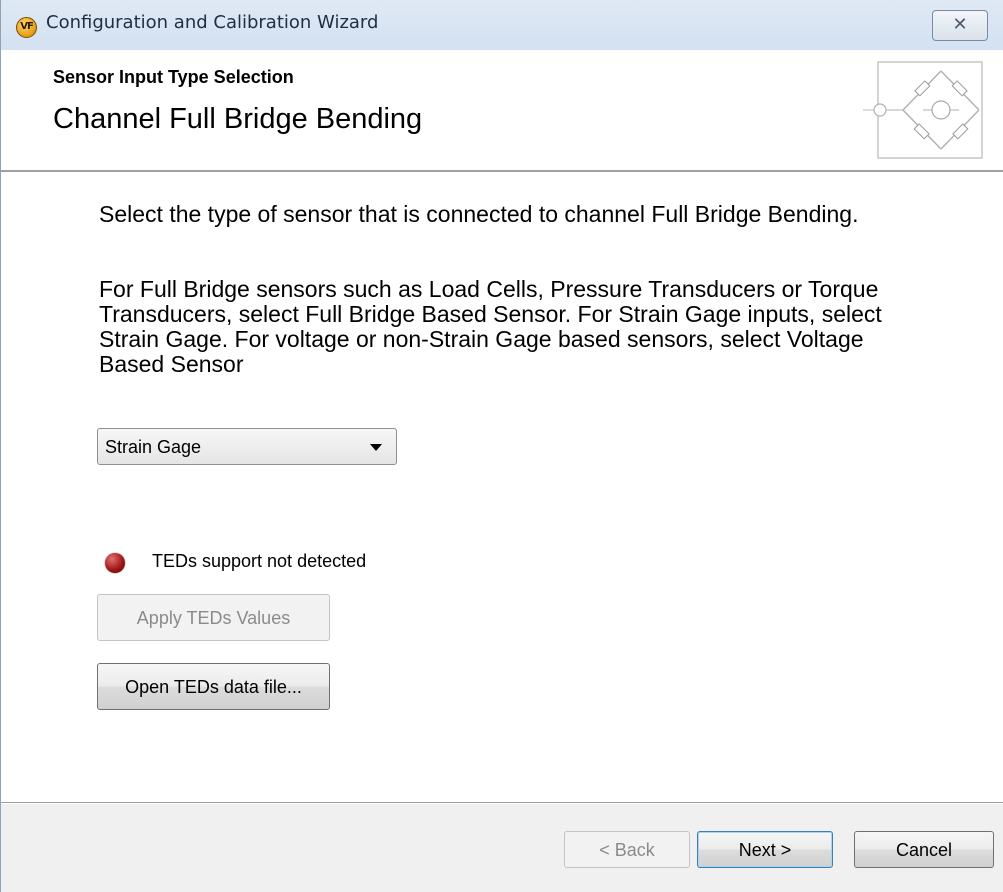 This screenshot has height=892, width=1003. Describe the element at coordinates (247, 446) in the screenshot. I see `sensor-type-dropdown: Strain Gage` at that location.